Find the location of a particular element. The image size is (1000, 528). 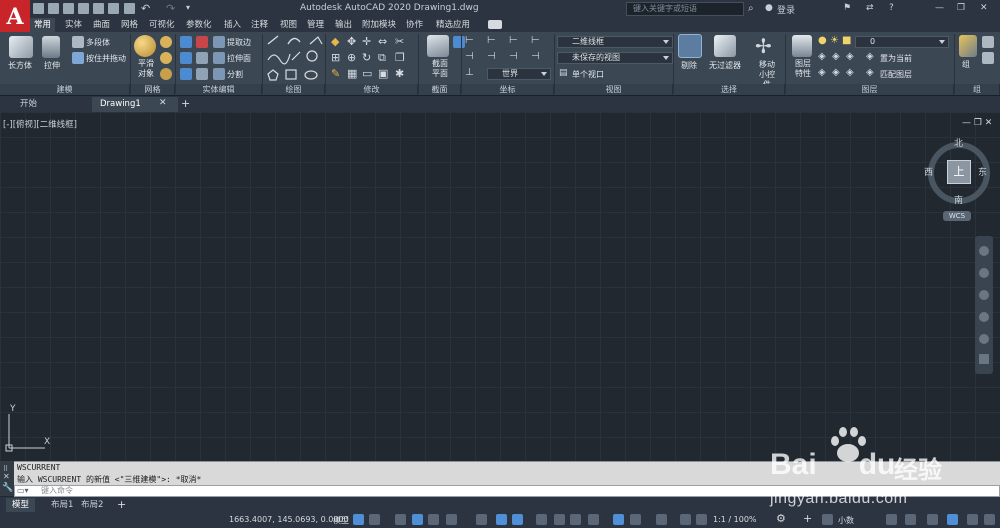

layer-properties-icon is located at coordinates (802, 46).